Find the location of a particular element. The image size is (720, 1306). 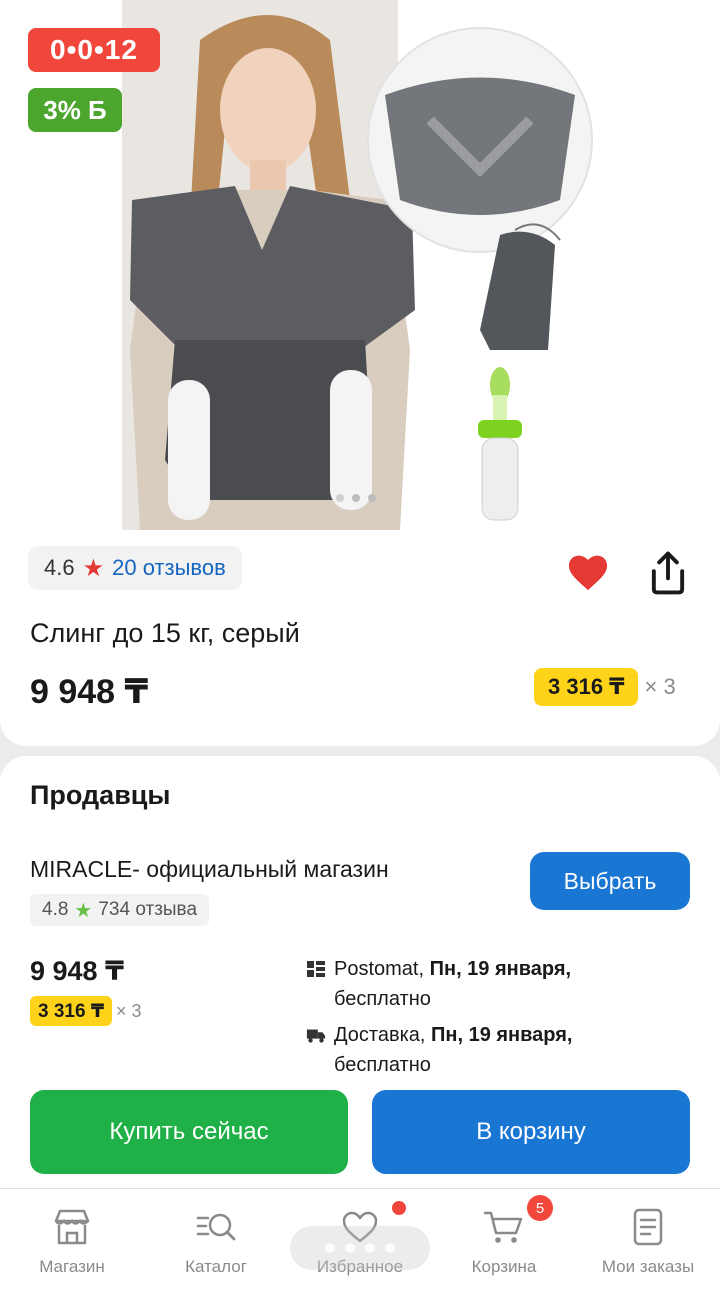

delivery-option-postomat: Postomat, Пн, 19 января, бесплатно is located at coordinates (438, 984).